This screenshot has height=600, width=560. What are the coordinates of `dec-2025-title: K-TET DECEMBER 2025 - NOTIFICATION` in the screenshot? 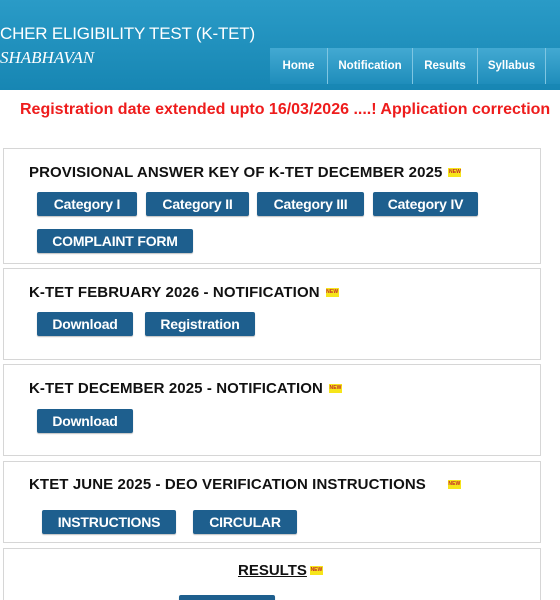 It's located at (176, 388).